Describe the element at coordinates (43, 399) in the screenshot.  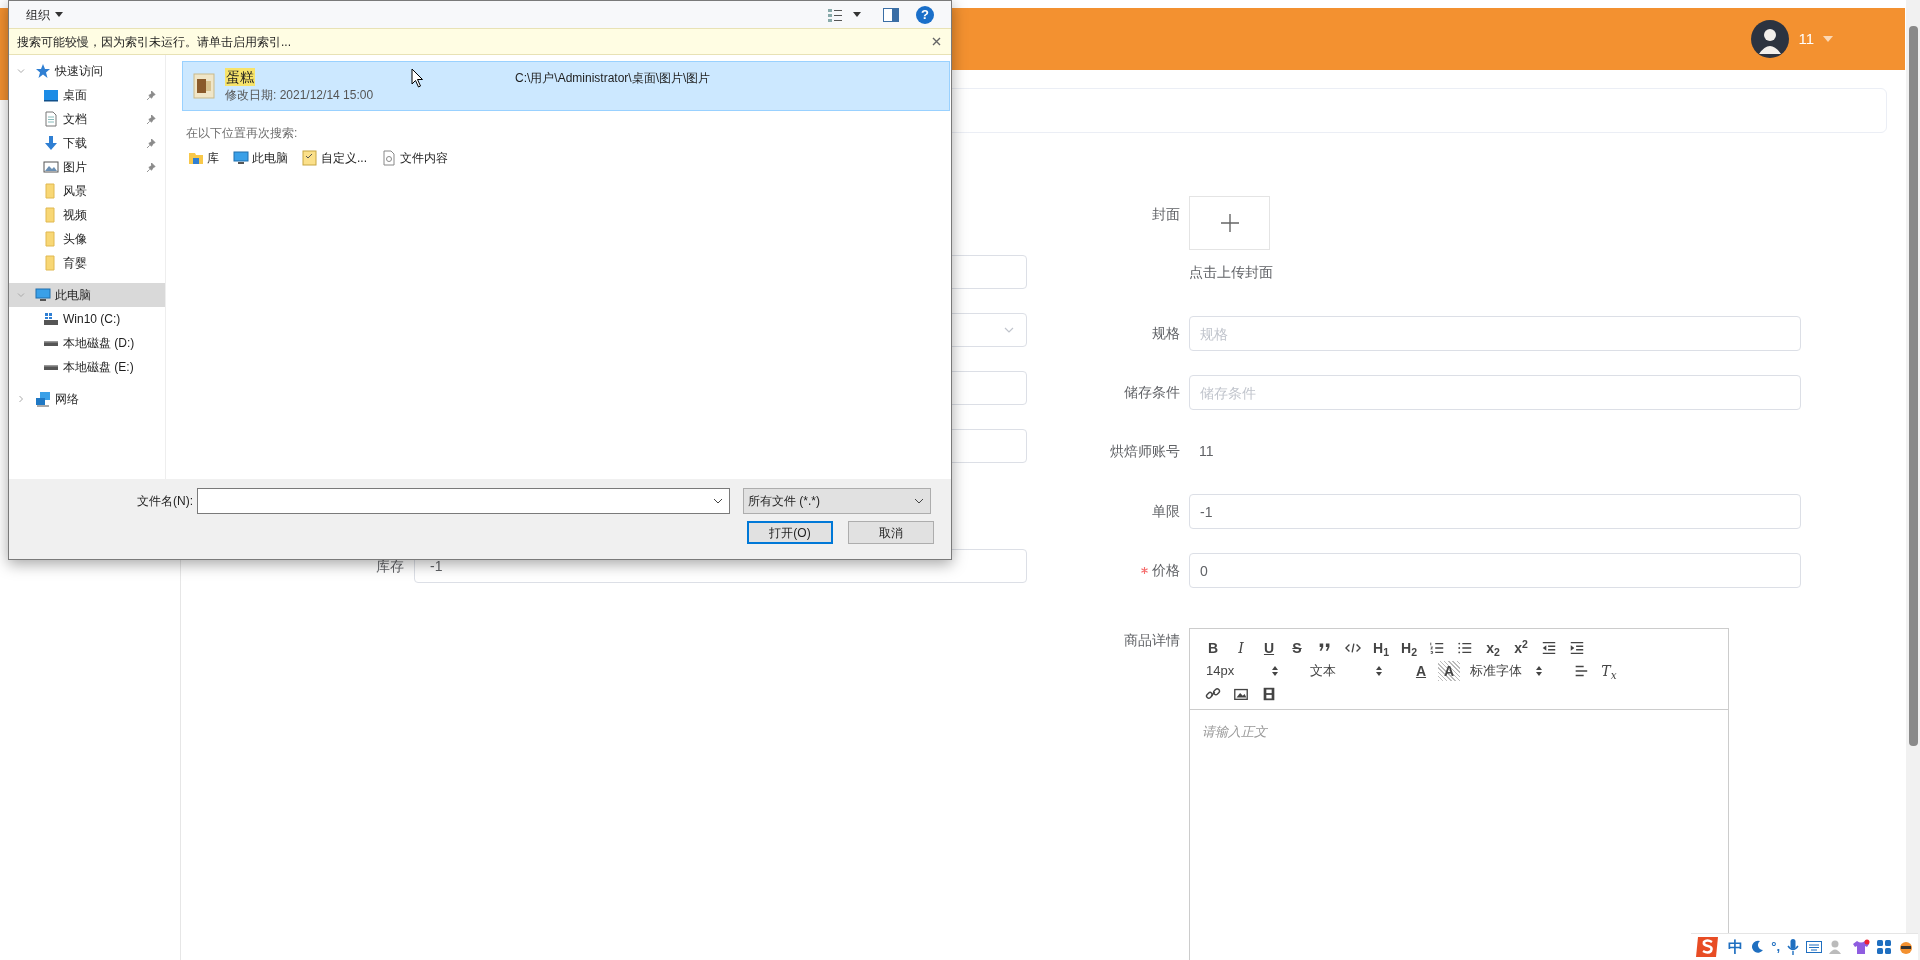
I see `network-icon` at that location.